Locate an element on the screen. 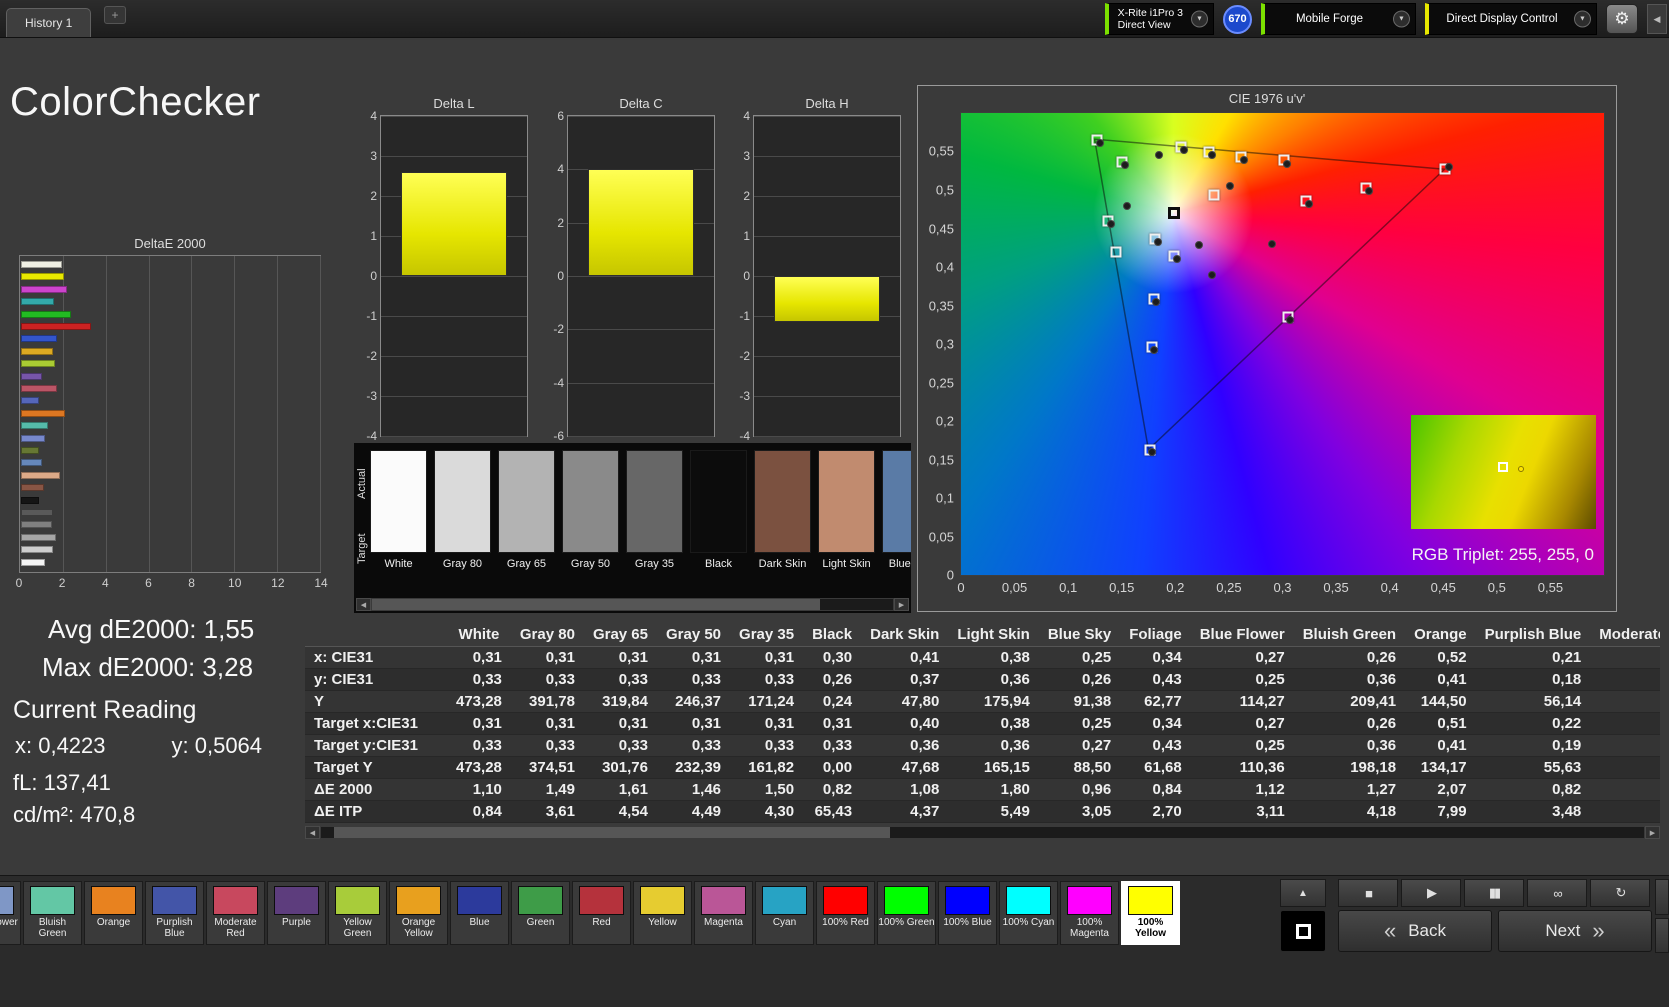 Image resolution: width=1669 pixels, height=1007 pixels. patch-button-orange-yellow: Orange Yellow is located at coordinates (418, 913).